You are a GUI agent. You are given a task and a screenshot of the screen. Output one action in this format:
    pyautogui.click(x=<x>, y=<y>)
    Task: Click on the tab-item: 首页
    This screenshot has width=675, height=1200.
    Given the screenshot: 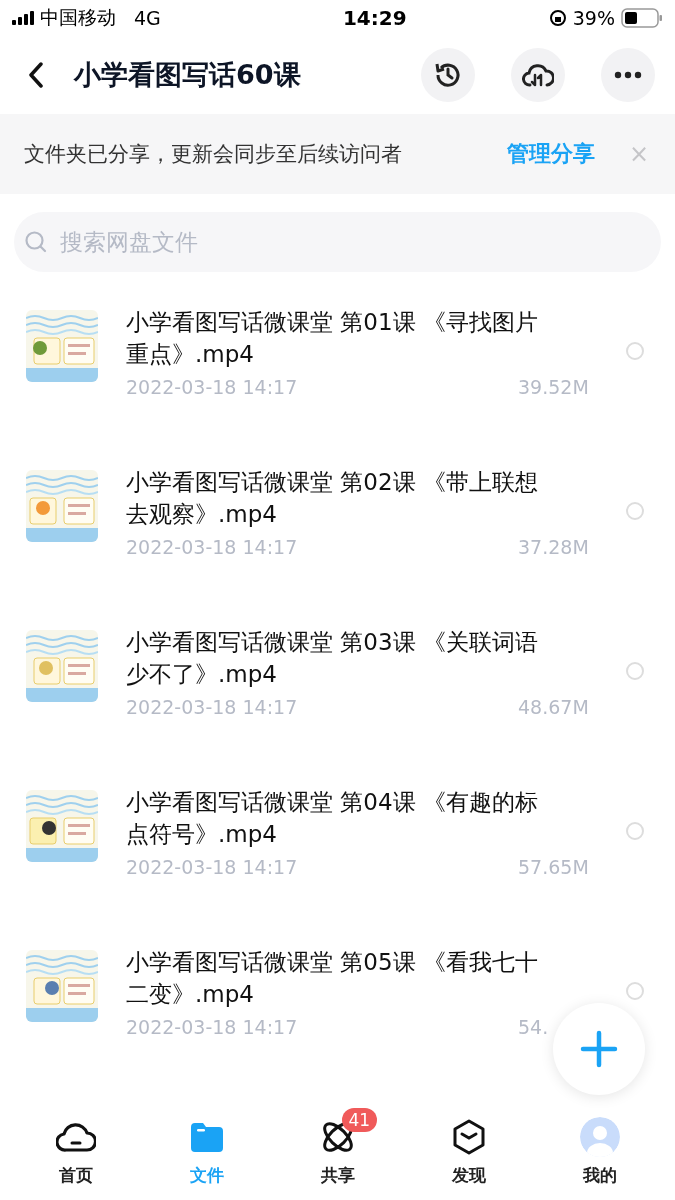 What is the action you would take?
    pyautogui.click(x=75, y=1154)
    